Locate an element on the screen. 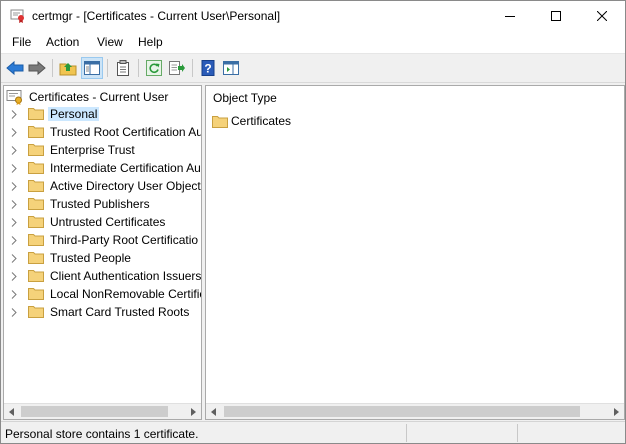  back-button is located at coordinates (15, 68).